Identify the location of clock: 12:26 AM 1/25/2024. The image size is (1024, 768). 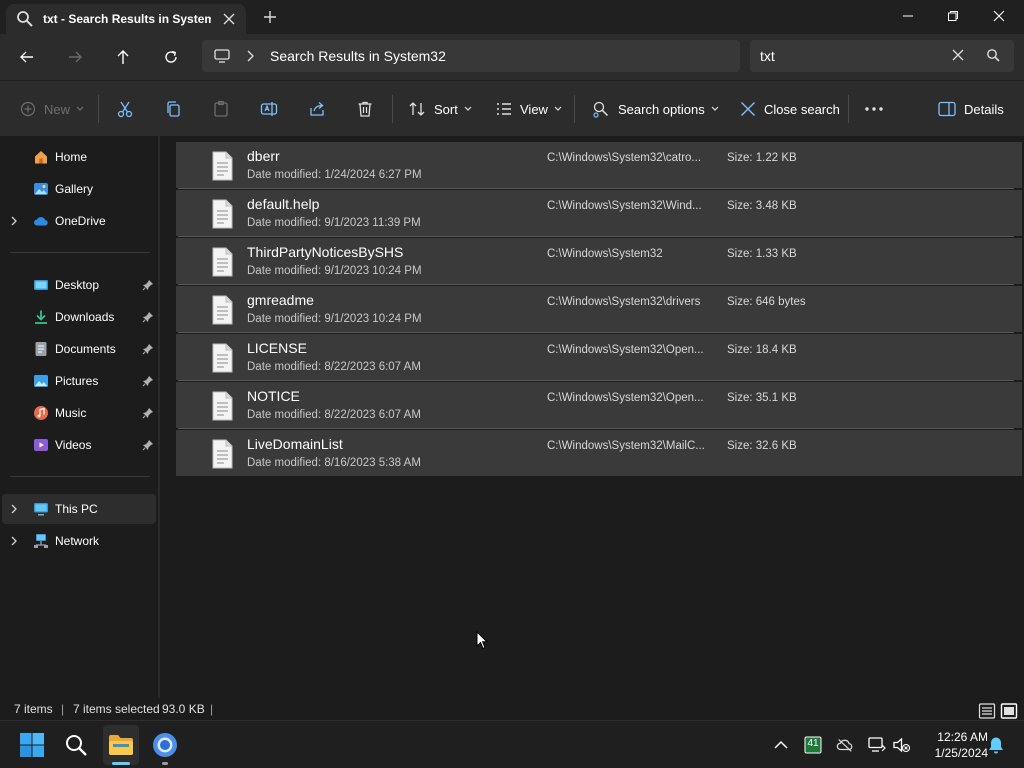
(953, 745).